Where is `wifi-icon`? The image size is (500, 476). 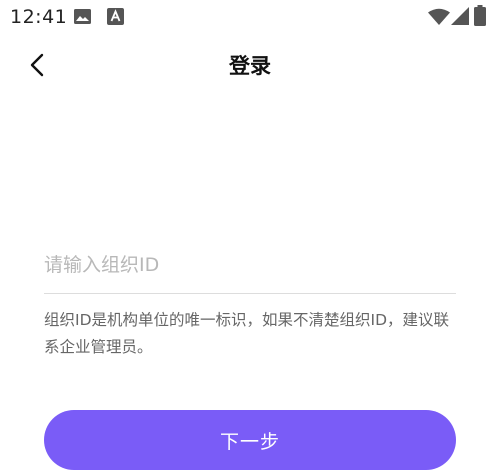
wifi-icon is located at coordinates (439, 16).